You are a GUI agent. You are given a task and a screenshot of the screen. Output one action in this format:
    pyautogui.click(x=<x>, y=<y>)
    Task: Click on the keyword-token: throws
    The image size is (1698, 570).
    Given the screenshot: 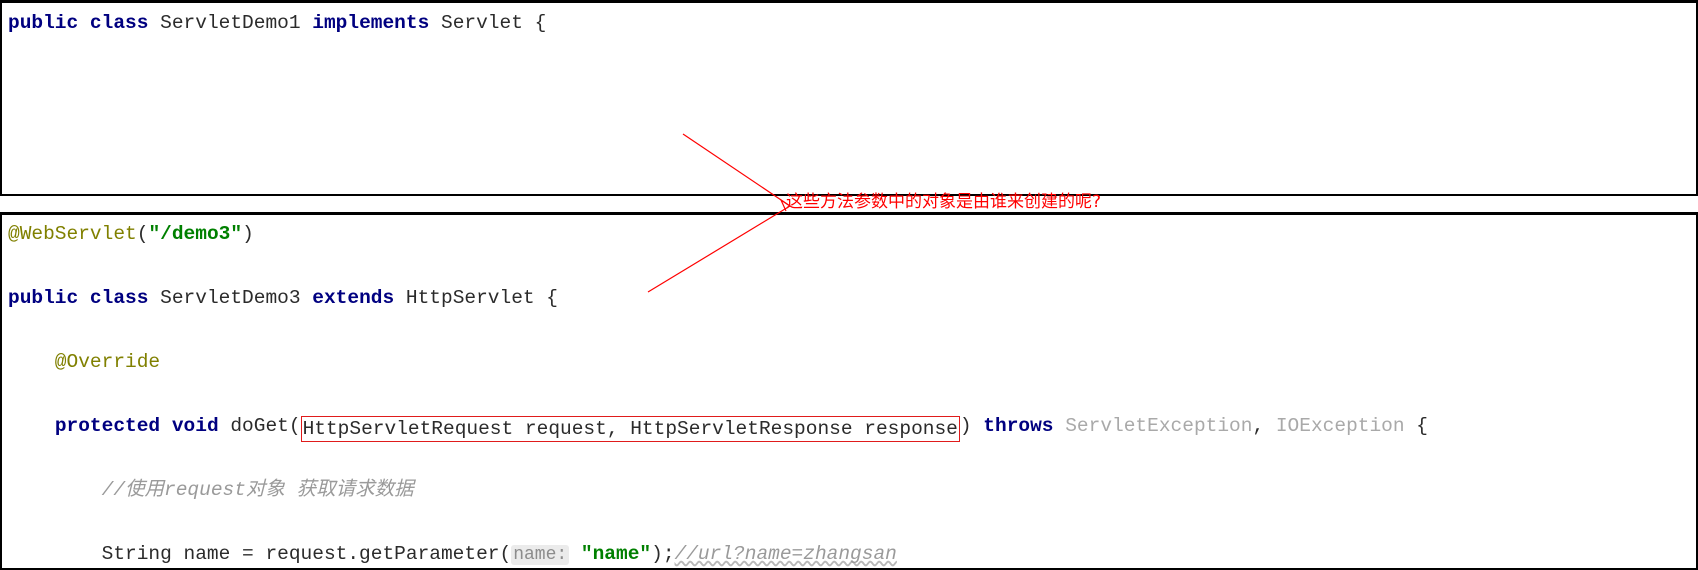 What is the action you would take?
    pyautogui.click(x=1018, y=426)
    